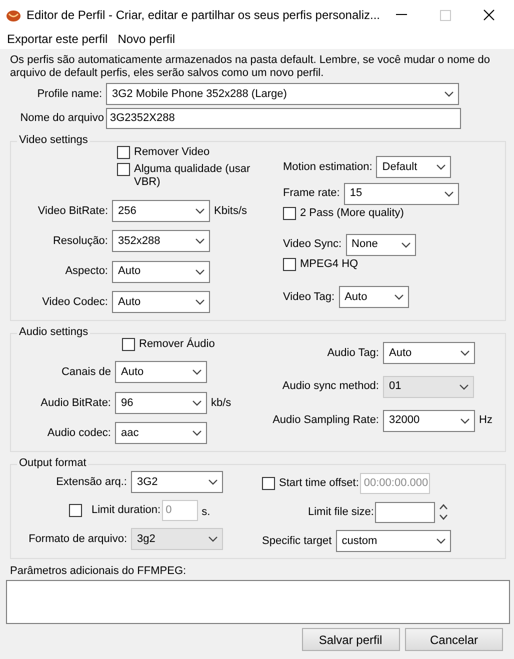 The image size is (514, 659). I want to click on checkbox-label: Alguma qualidade (usar VBR), so click(193, 176).